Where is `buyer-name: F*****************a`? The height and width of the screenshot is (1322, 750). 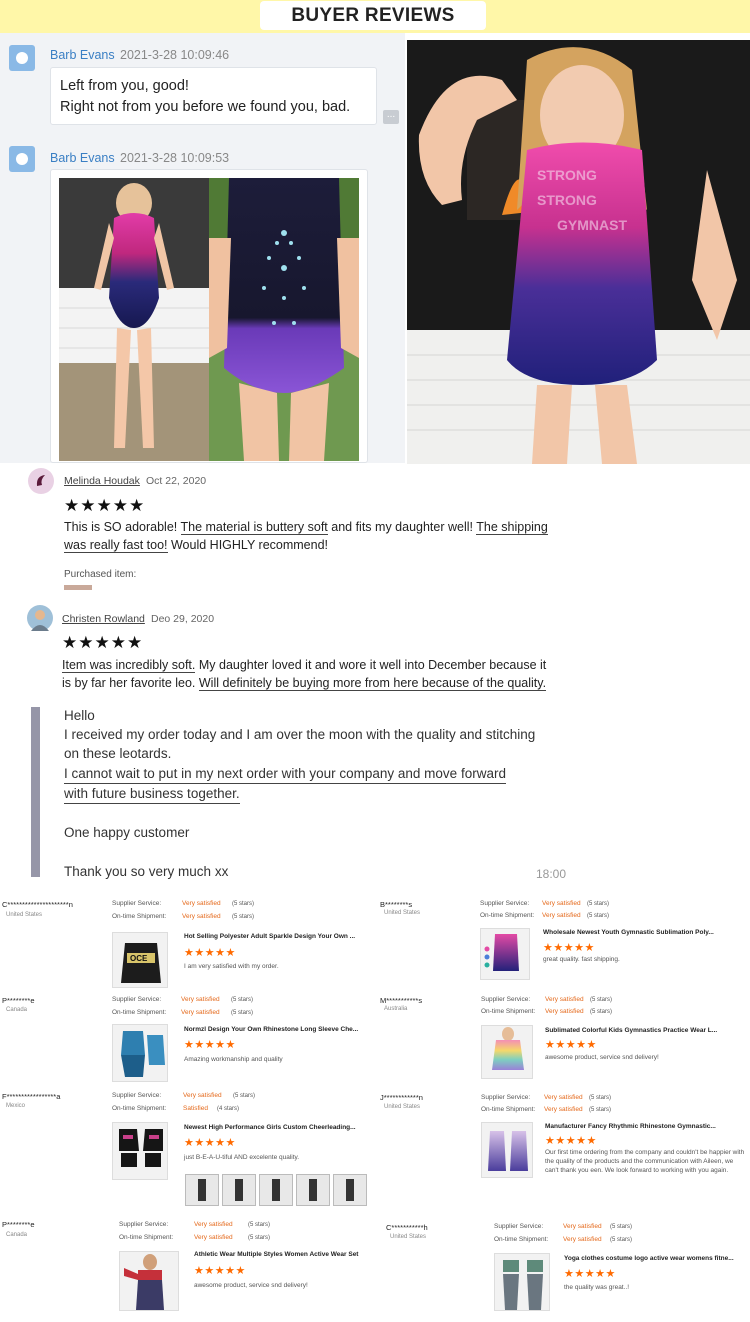
buyer-name: F*****************a is located at coordinates (31, 1096).